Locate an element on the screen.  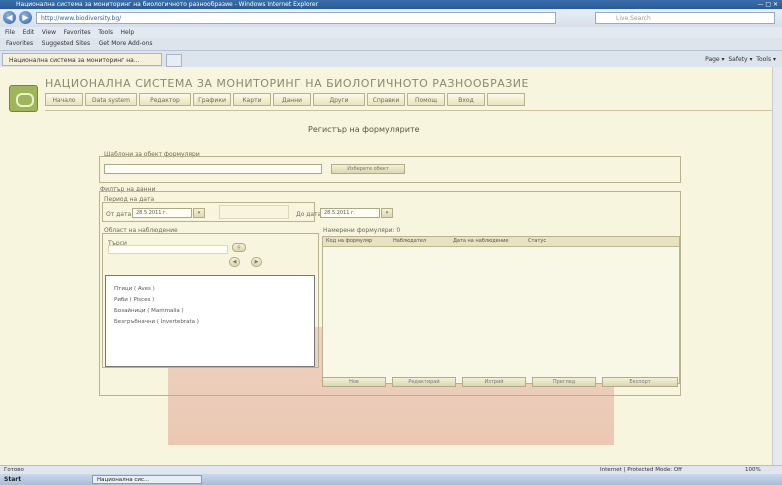
nav-item-editor: Редактор is located at coordinates (165, 99).